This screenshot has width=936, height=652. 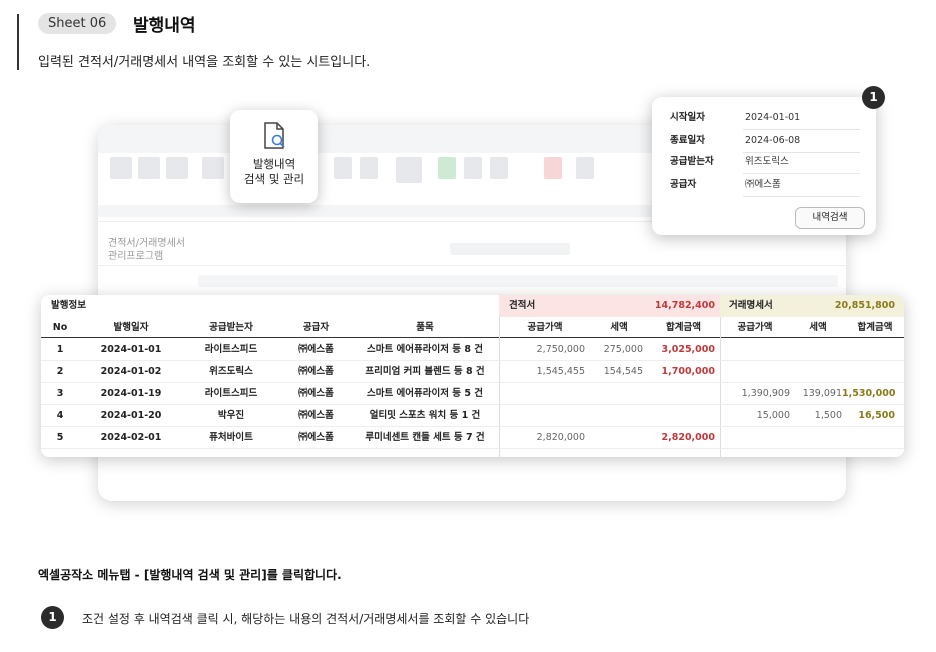 I want to click on supplier-row: 공급자 ㈜에스폼, so click(x=765, y=185).